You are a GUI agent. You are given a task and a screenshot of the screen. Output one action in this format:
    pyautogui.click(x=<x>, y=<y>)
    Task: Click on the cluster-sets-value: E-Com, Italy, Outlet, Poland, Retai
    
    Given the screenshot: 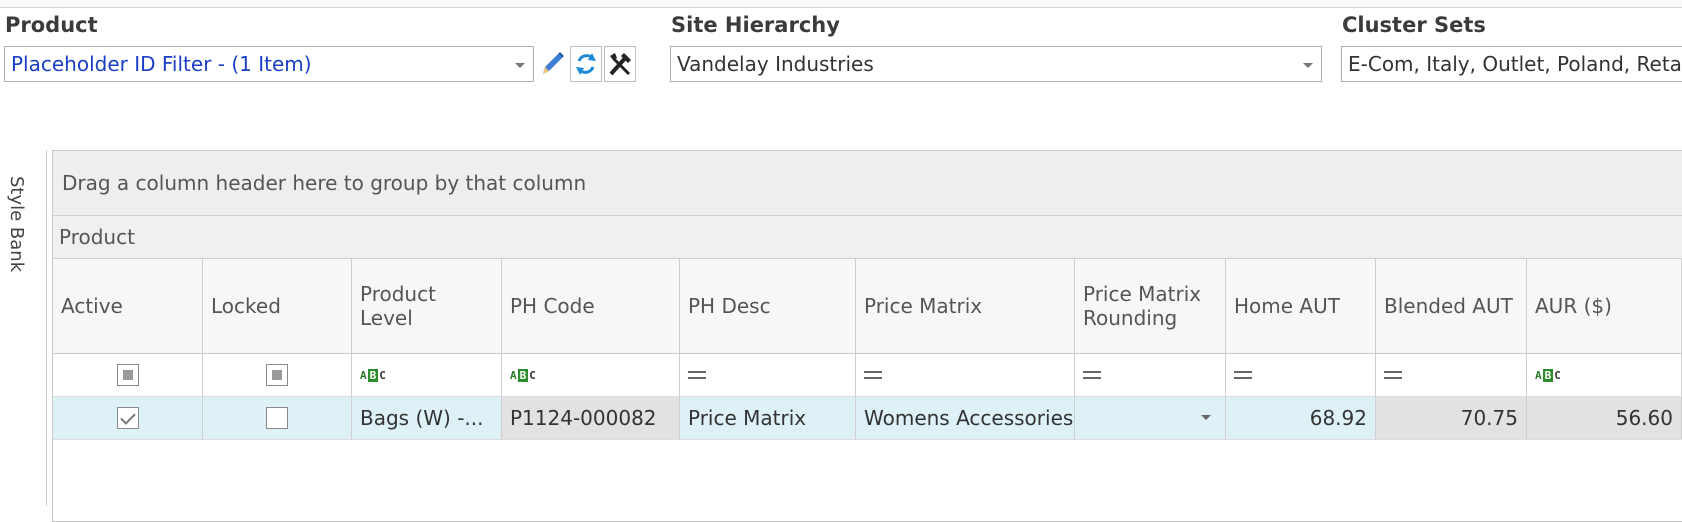 What is the action you would take?
    pyautogui.click(x=1515, y=64)
    